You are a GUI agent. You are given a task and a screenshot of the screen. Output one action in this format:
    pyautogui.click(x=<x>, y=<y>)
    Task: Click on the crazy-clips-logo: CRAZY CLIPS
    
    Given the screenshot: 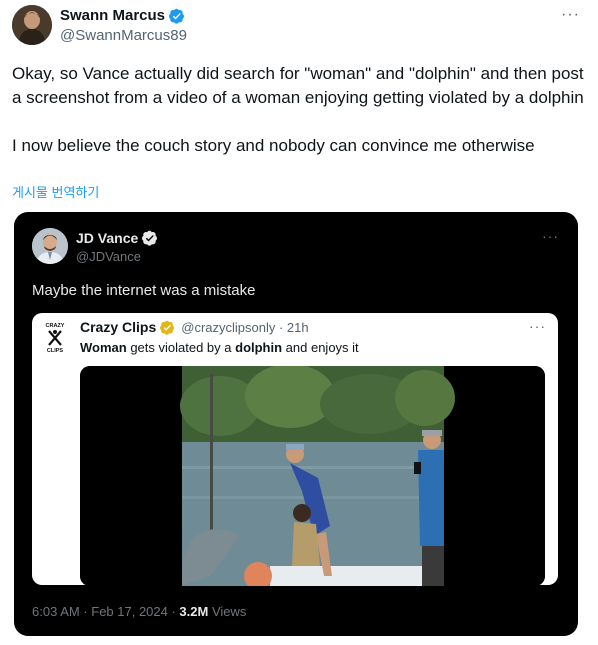 What is the action you would take?
    pyautogui.click(x=55, y=337)
    